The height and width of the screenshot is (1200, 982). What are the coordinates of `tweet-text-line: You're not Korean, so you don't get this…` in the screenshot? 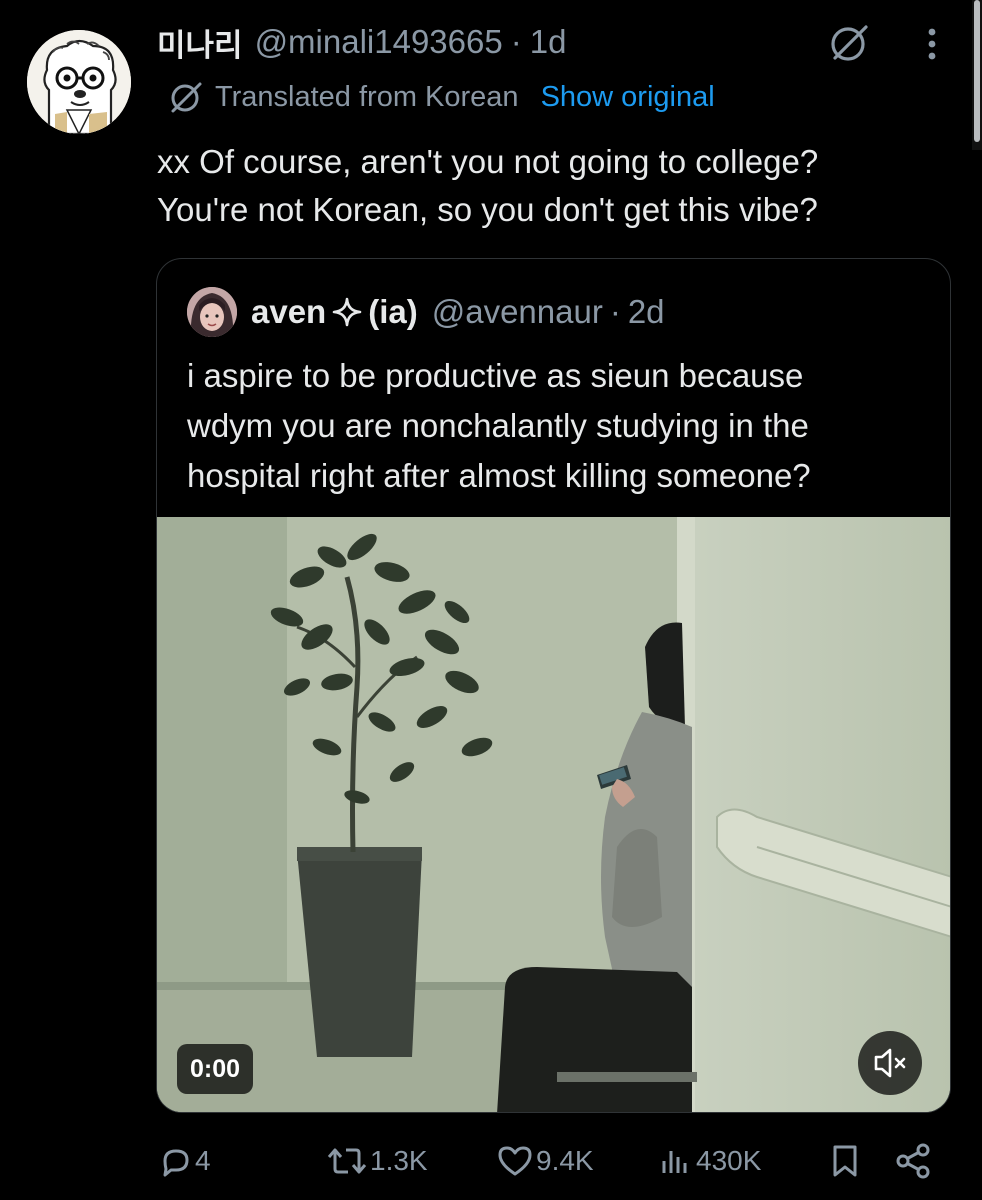 It's located at (487, 209).